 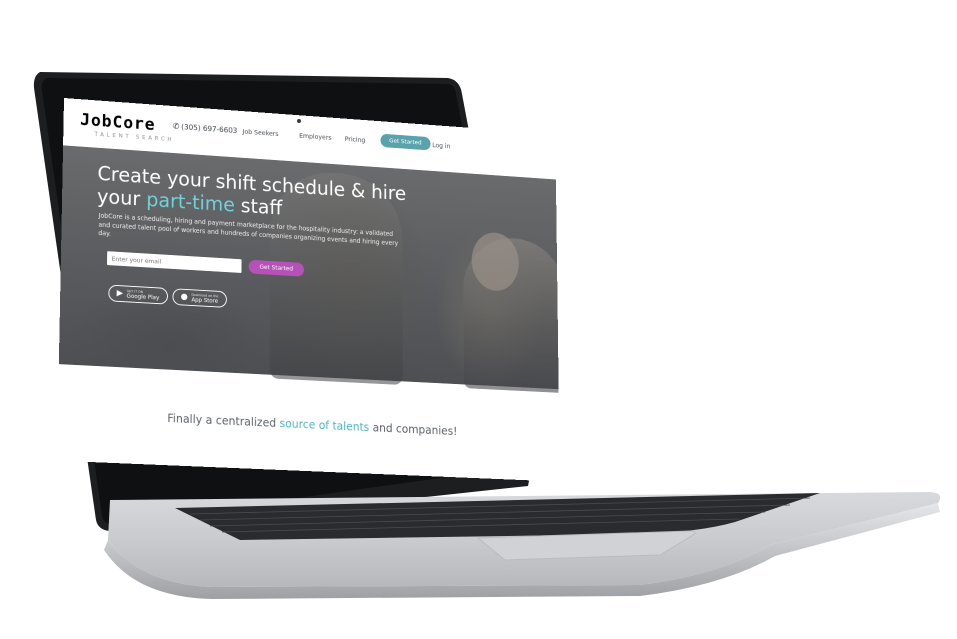 What do you see at coordinates (121, 198) in the screenshot?
I see `hero-title-pre: your` at bounding box center [121, 198].